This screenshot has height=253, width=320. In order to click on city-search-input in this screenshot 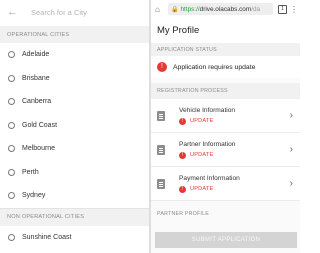, I will do `click(86, 12)`.